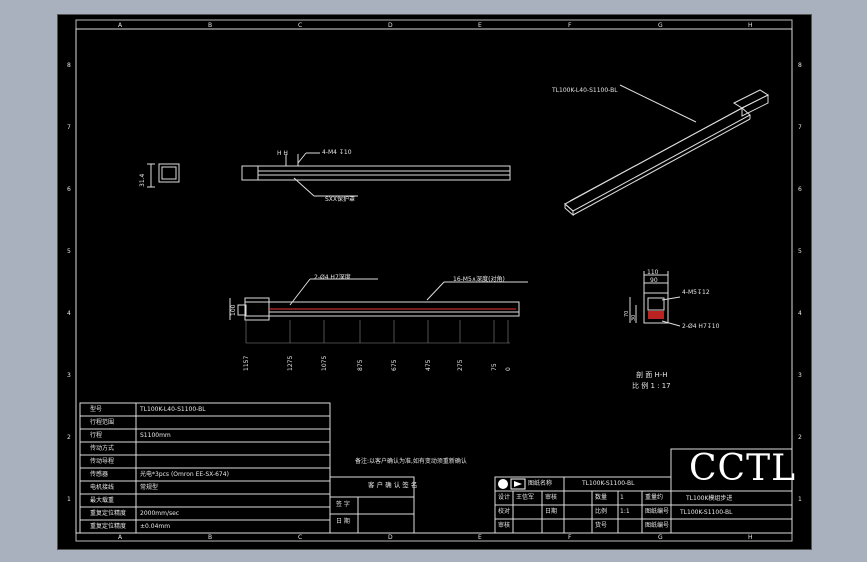 Image resolution: width=867 pixels, height=562 pixels. Describe the element at coordinates (800, 437) in the screenshot. I see `zone-number-right: 2` at that location.